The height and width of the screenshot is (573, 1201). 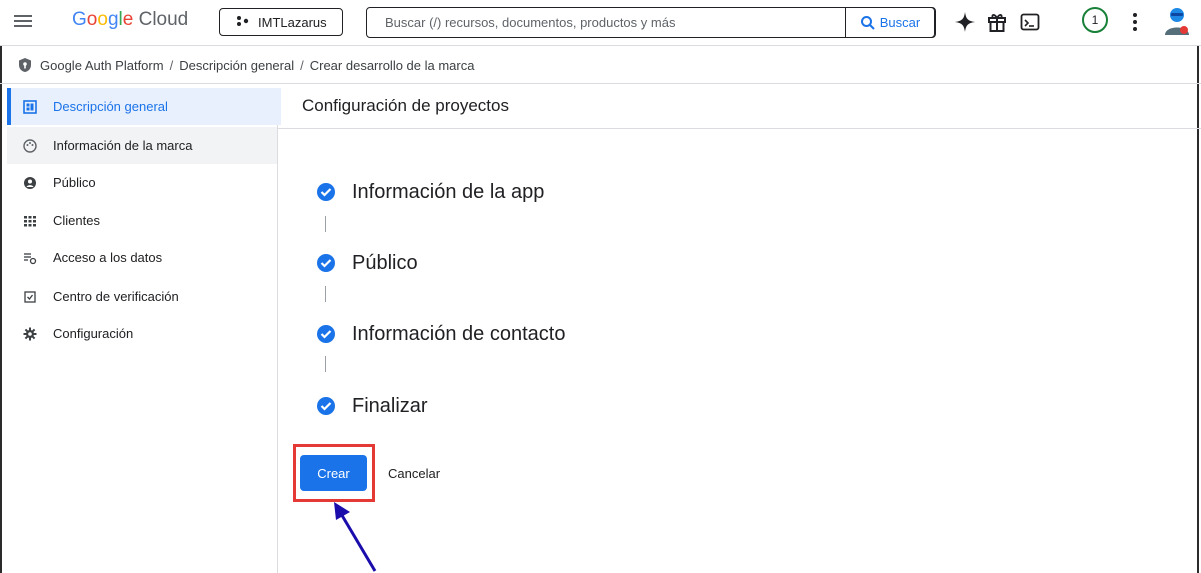 I want to click on breadcrumb-item-create-brand: Crear desarrollo de la marca, so click(x=392, y=65).